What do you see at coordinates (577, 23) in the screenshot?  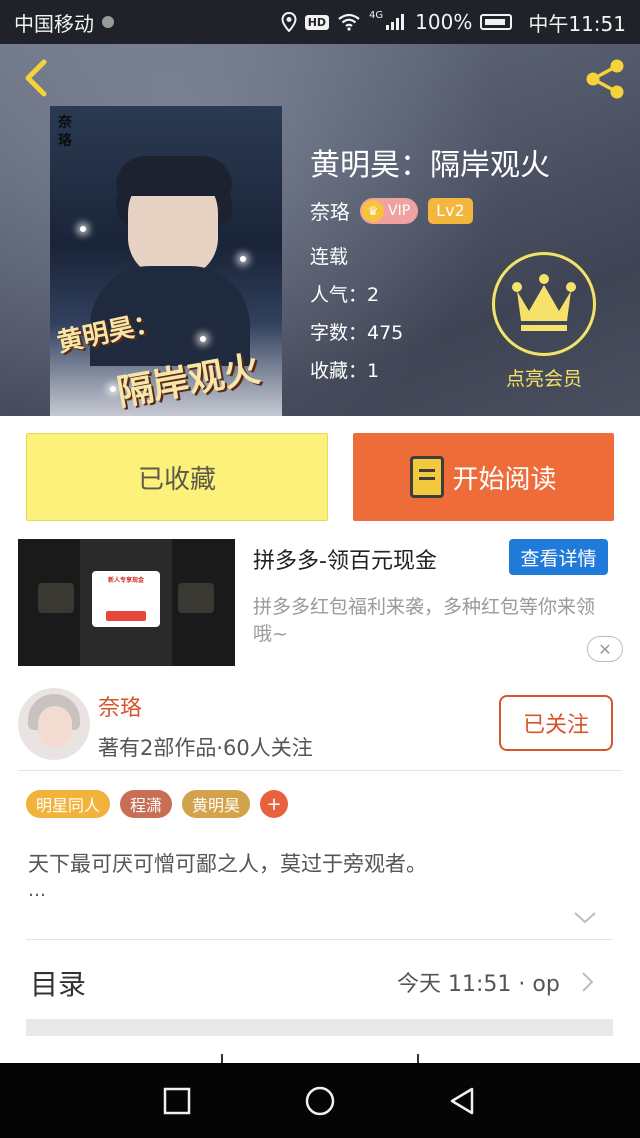 I see `clock: 中午11:51` at bounding box center [577, 23].